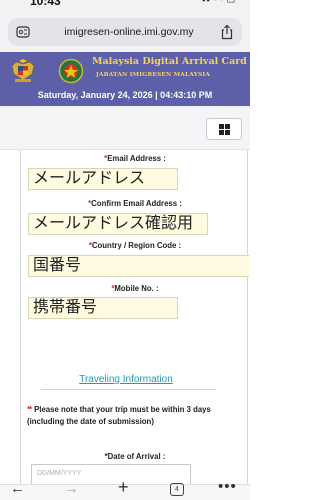  I want to click on grid-menu-icon, so click(224, 129).